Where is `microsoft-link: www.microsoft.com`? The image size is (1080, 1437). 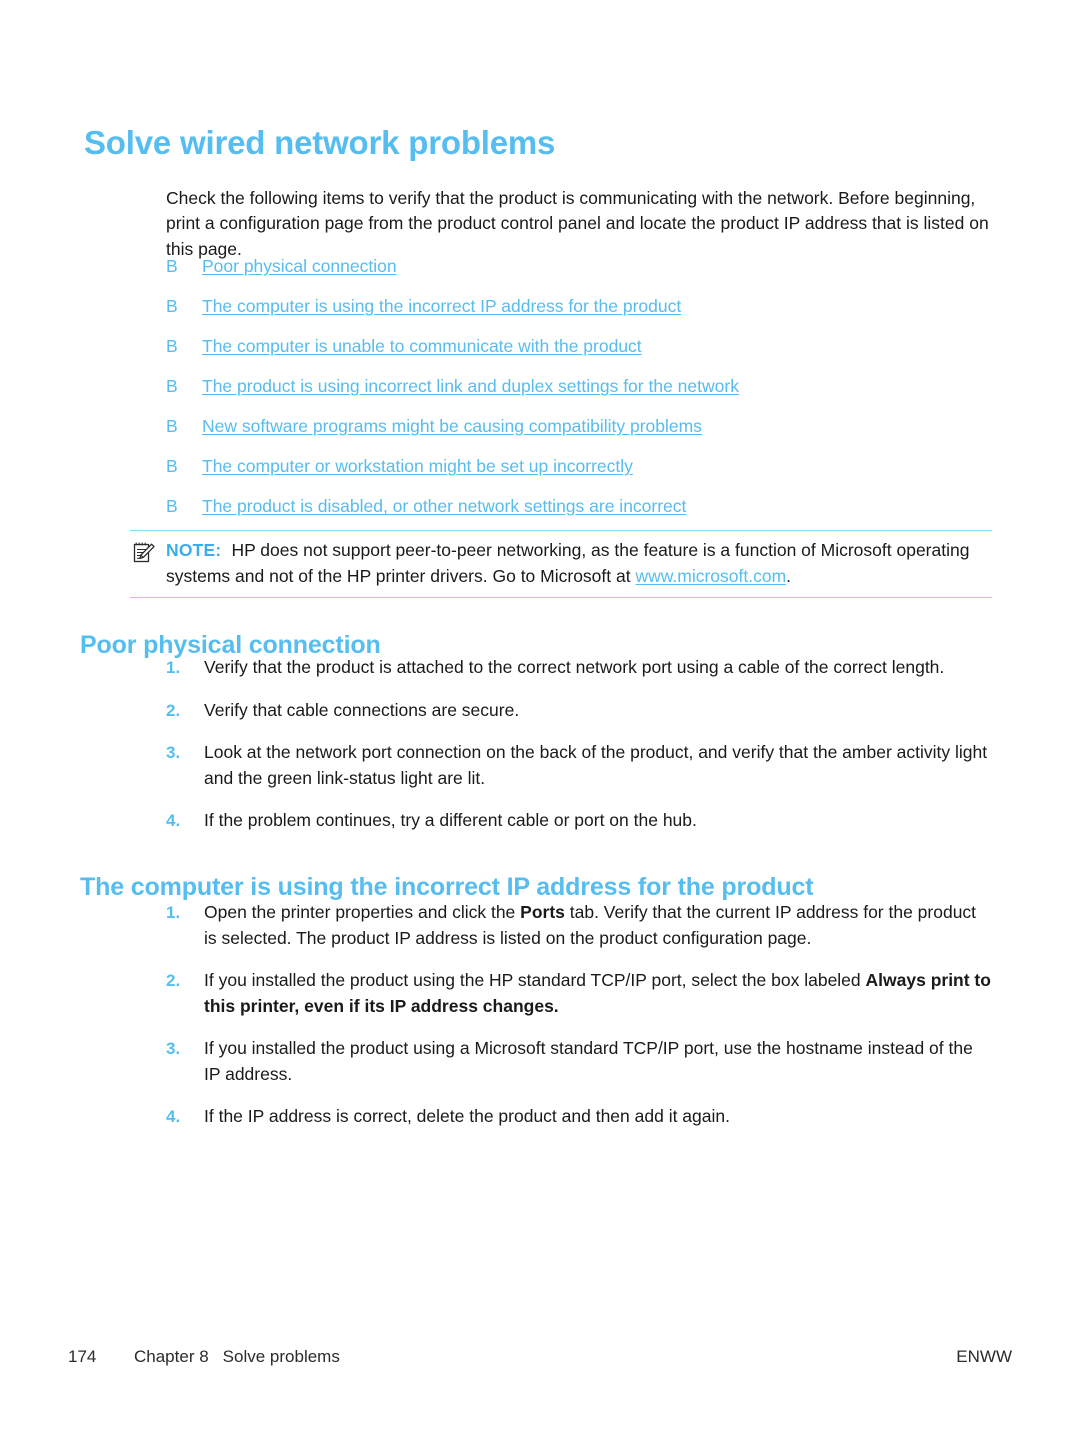
microsoft-link: www.microsoft.com is located at coordinates (710, 576).